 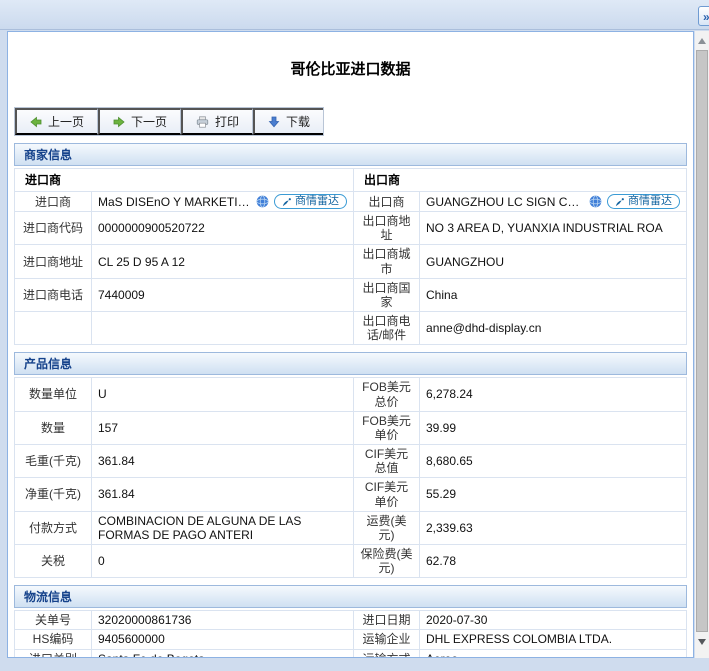 I want to click on field-value: 0, so click(x=222, y=561).